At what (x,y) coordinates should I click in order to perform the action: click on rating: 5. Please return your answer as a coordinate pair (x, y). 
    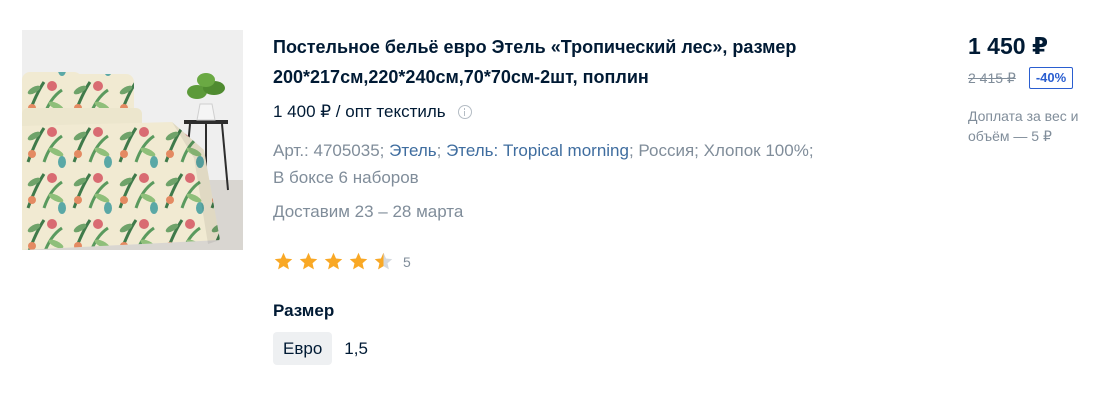
    Looking at the image, I should click on (342, 261).